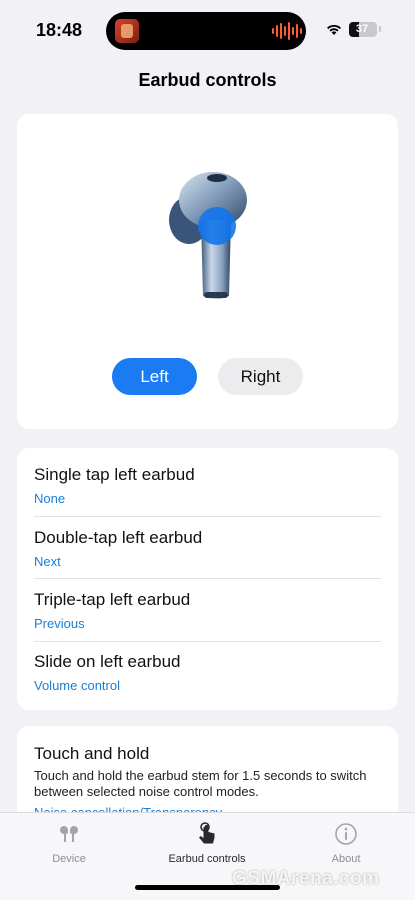 This screenshot has width=415, height=900. I want to click on triple-tap-title: Triple-tap left earbud, so click(112, 599).